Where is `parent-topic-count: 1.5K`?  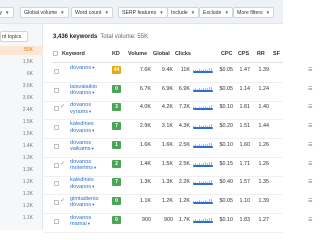
parent-topic-count: 1.5K is located at coordinates (27, 122).